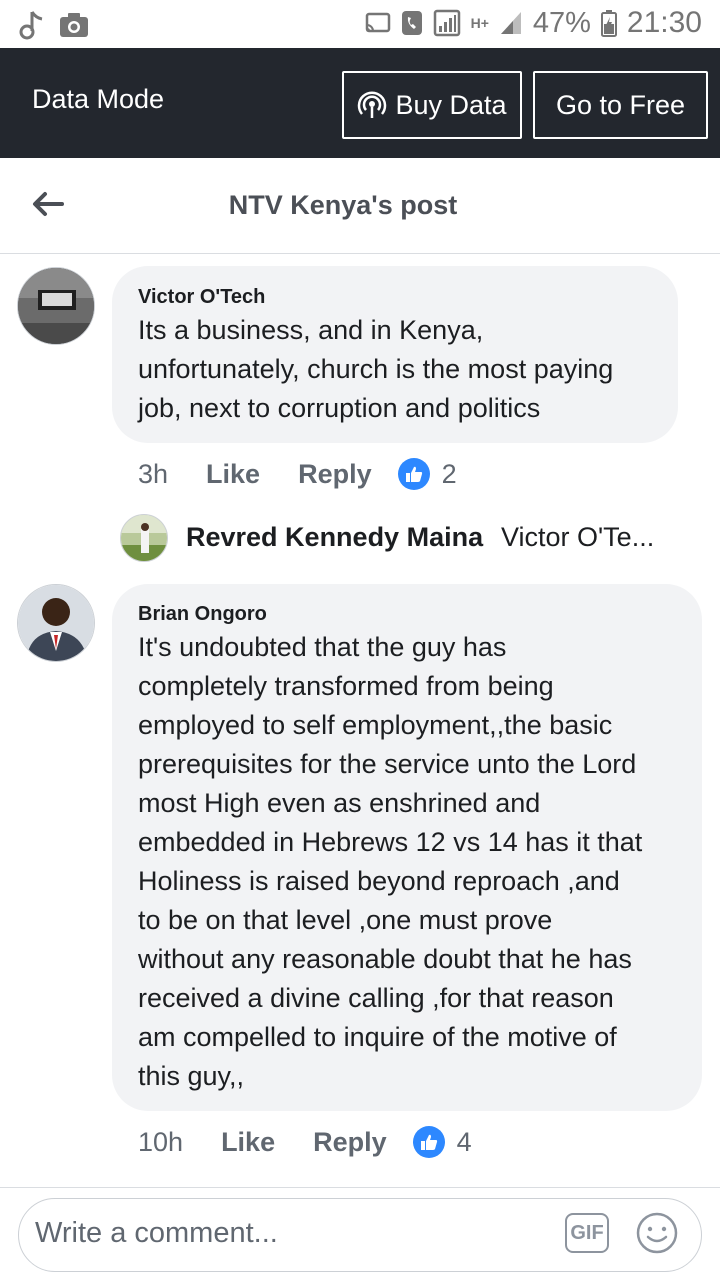  Describe the element at coordinates (334, 537) in the screenshot. I see `reply-author: Revred Kennedy Maina` at that location.